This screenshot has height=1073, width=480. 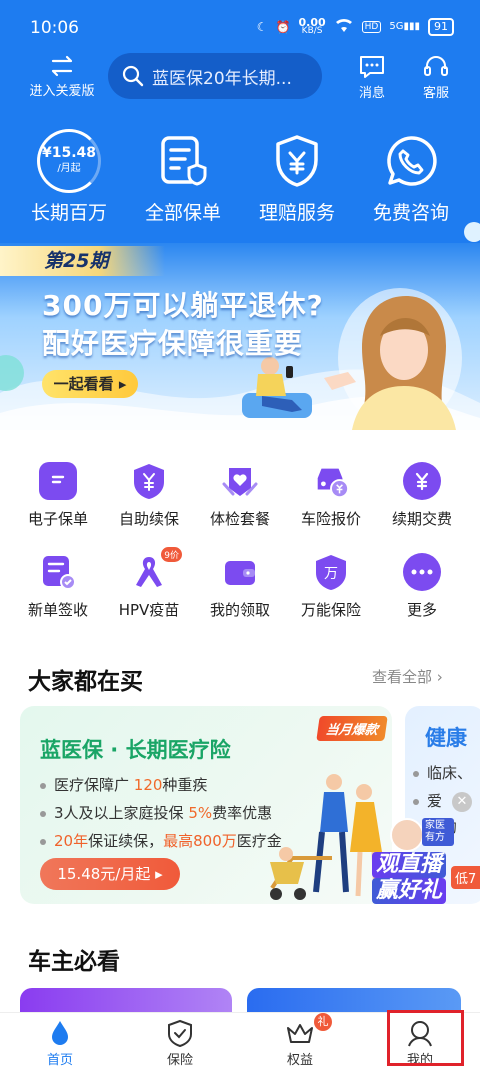 I want to click on product-bullet: 3人及以上家庭投保 5%费率优惠, so click(x=156, y=812).